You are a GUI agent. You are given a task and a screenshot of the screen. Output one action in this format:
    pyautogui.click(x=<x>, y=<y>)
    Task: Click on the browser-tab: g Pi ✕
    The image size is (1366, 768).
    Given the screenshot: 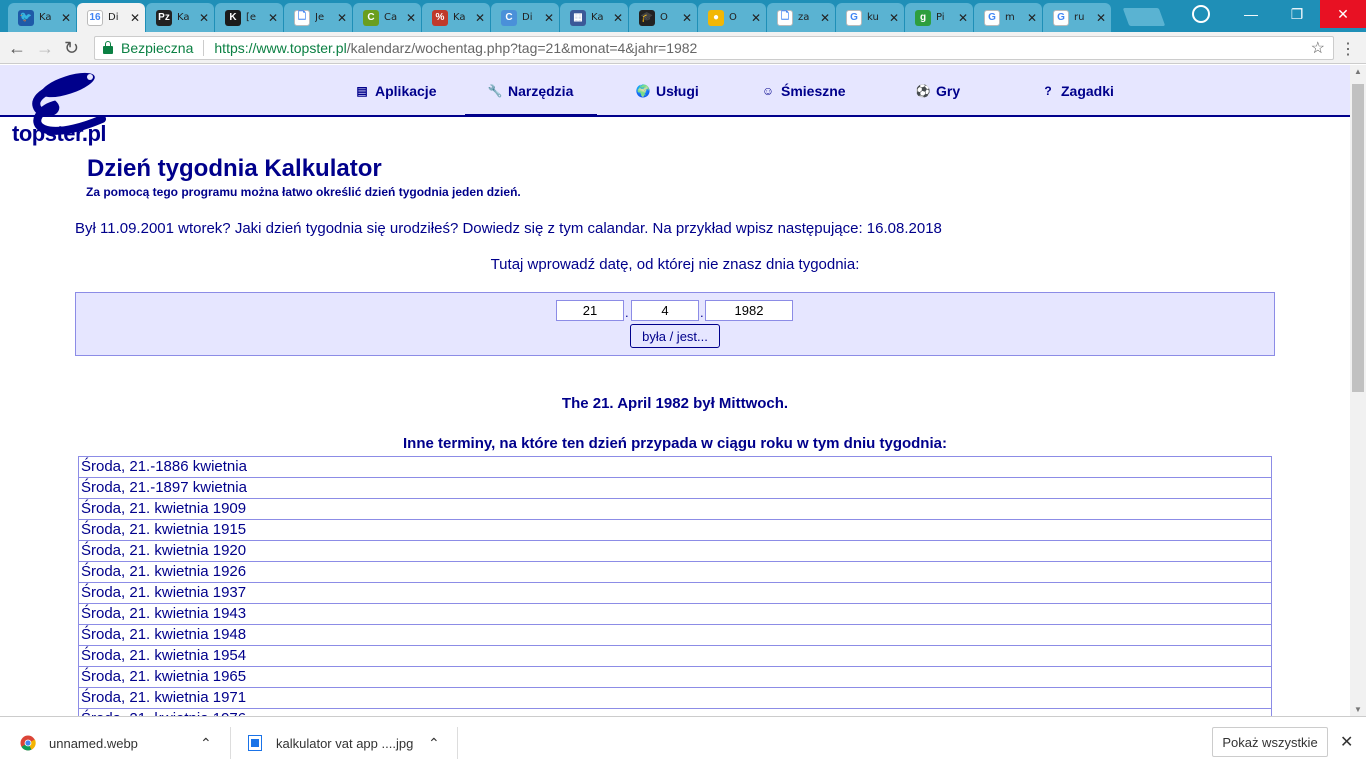 What is the action you would take?
    pyautogui.click(x=939, y=17)
    